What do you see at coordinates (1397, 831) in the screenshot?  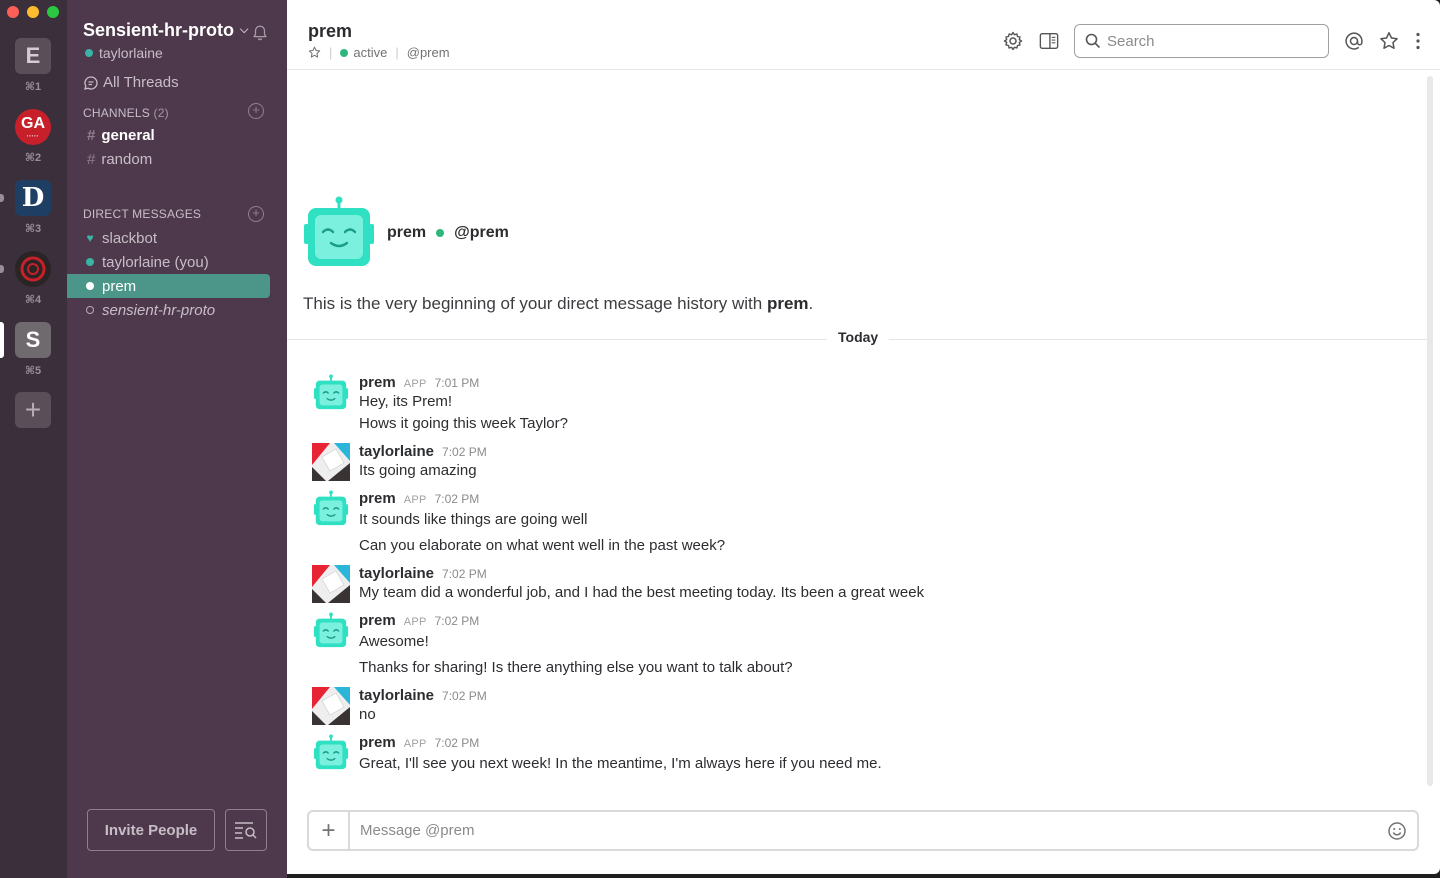 I see `emoji-button` at bounding box center [1397, 831].